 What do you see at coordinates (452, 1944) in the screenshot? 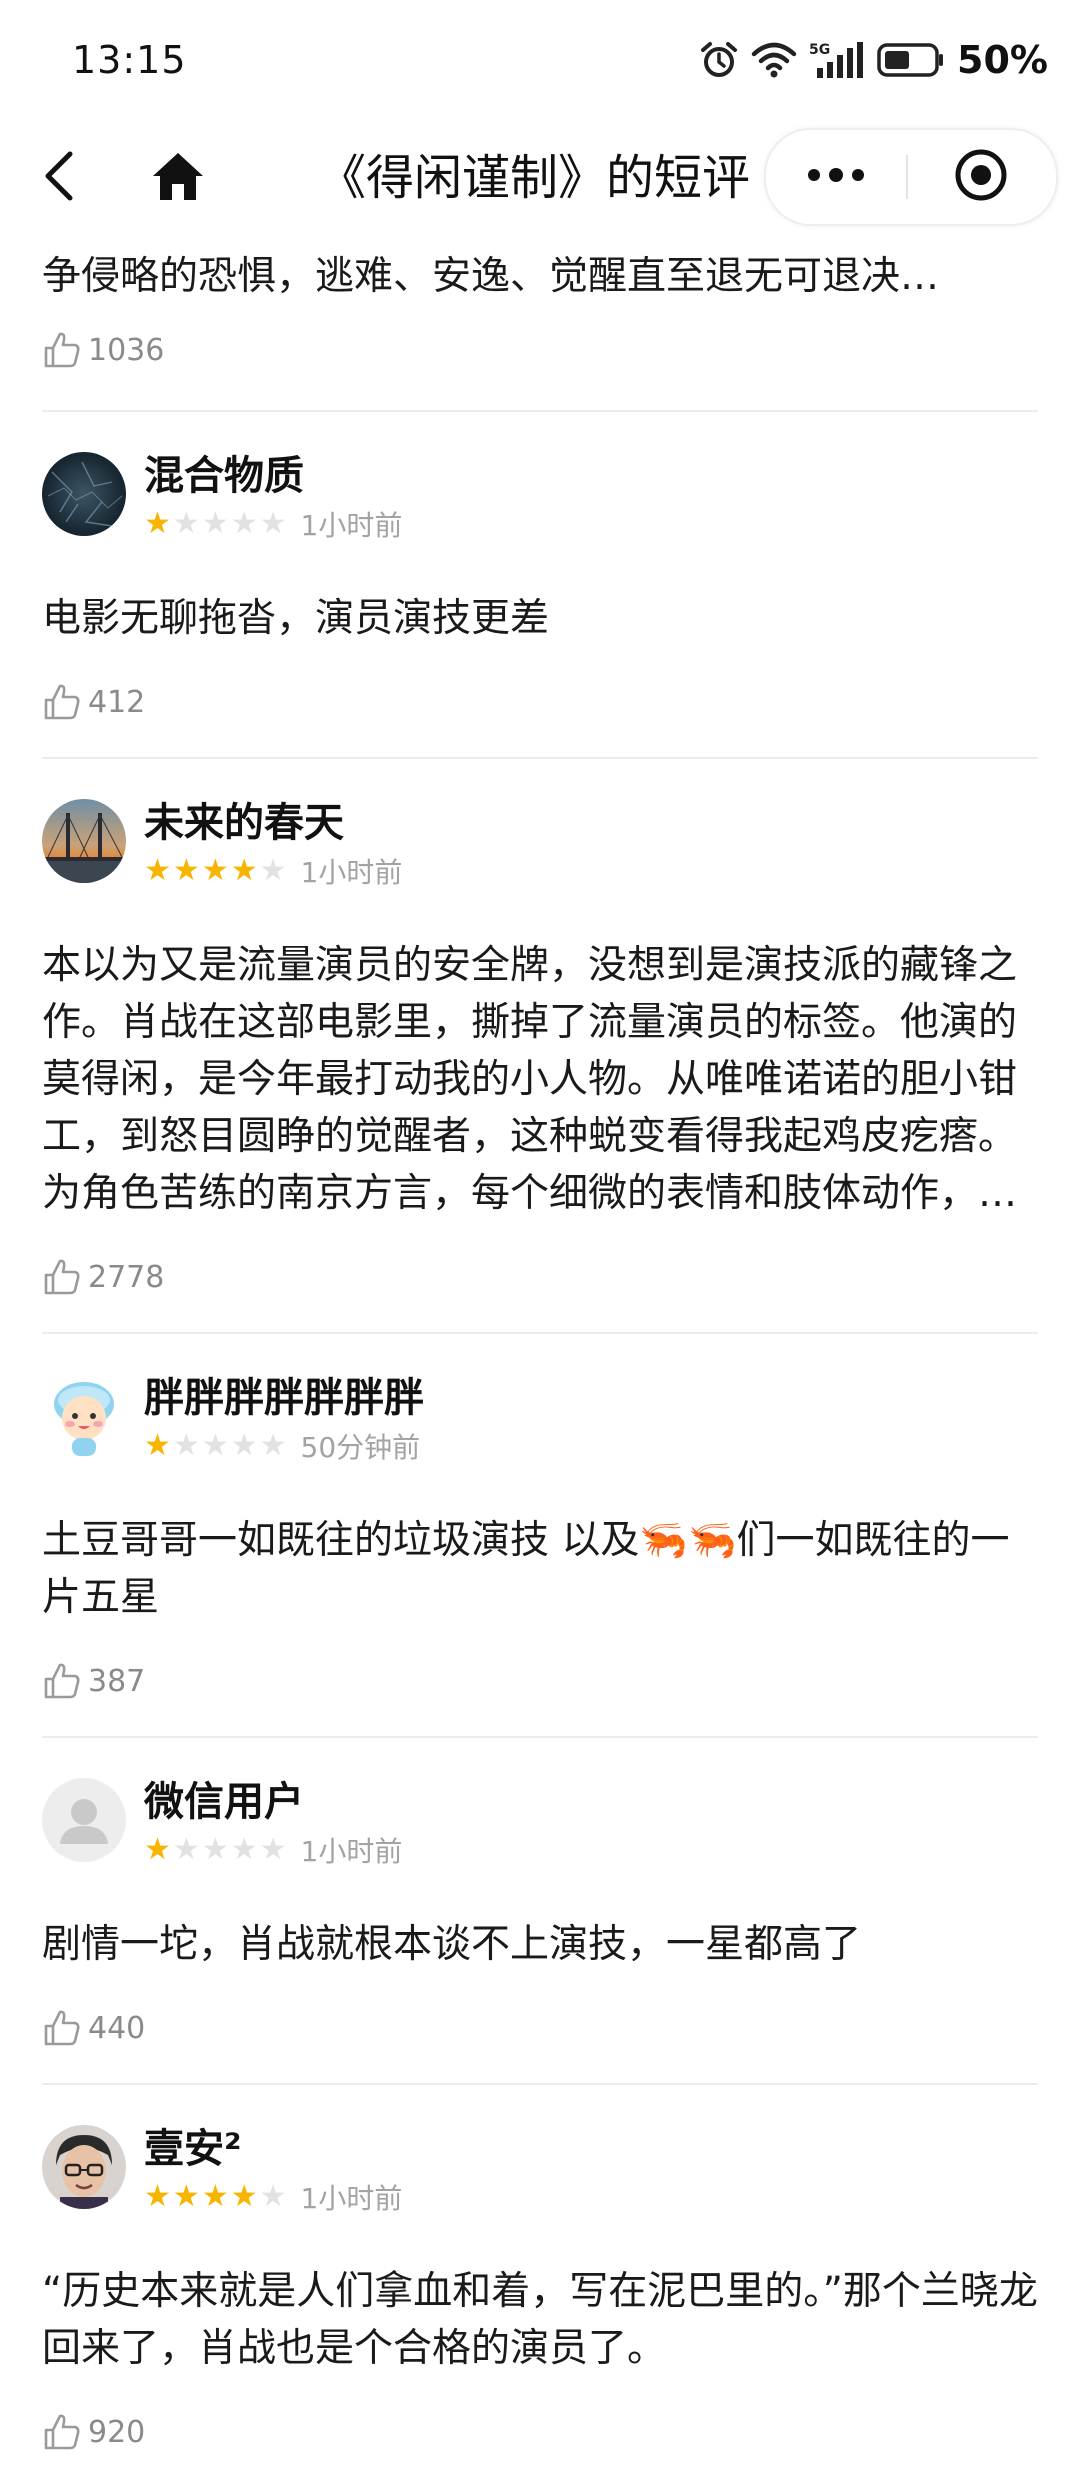
I see `review-text: 剧情一坨，肖战就根本谈不上演技，一星都高了` at bounding box center [452, 1944].